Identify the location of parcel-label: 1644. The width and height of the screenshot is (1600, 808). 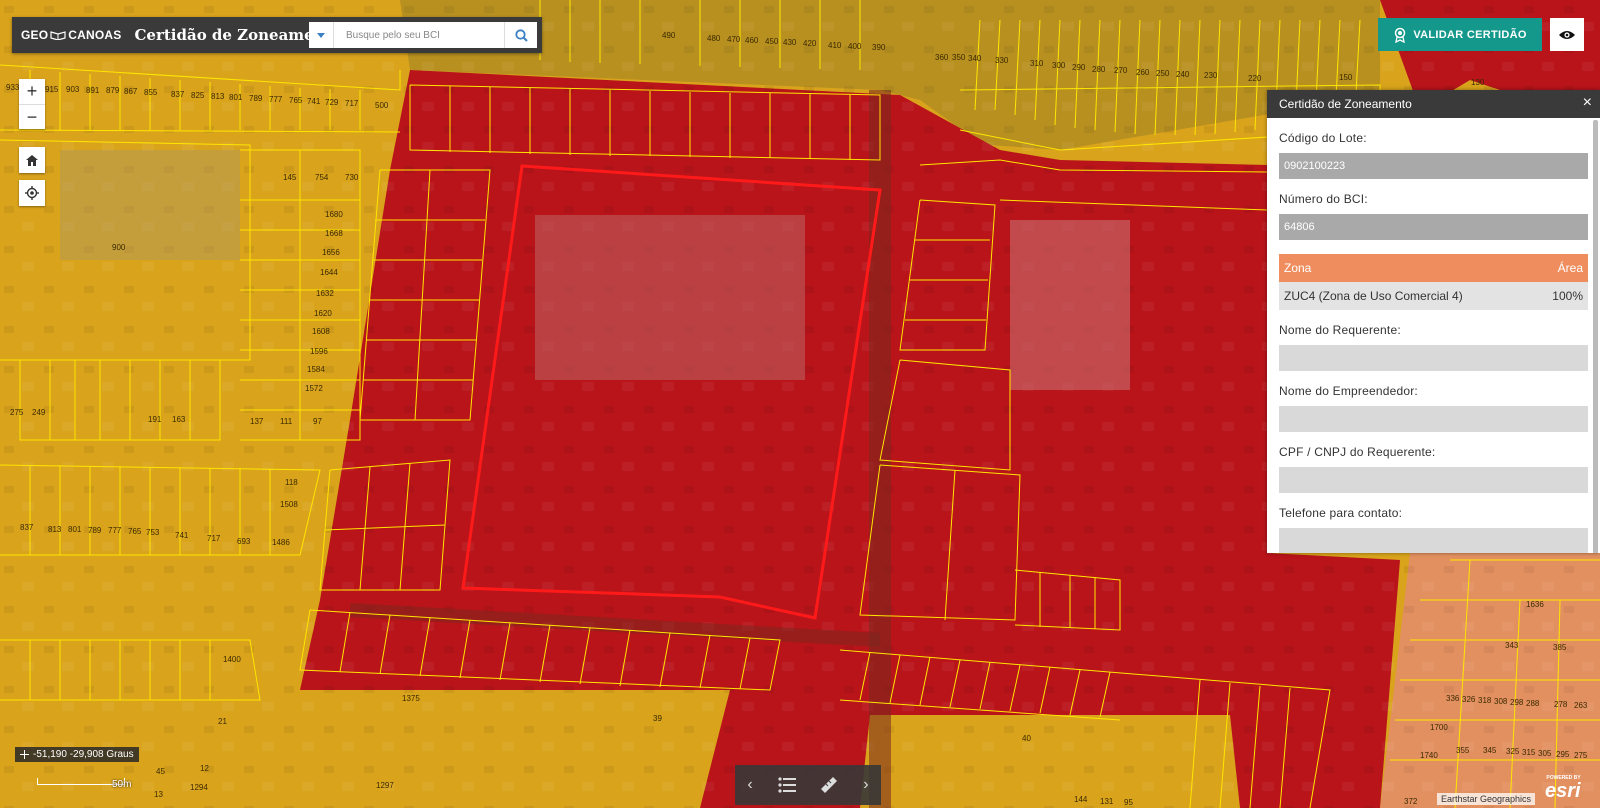
(329, 272).